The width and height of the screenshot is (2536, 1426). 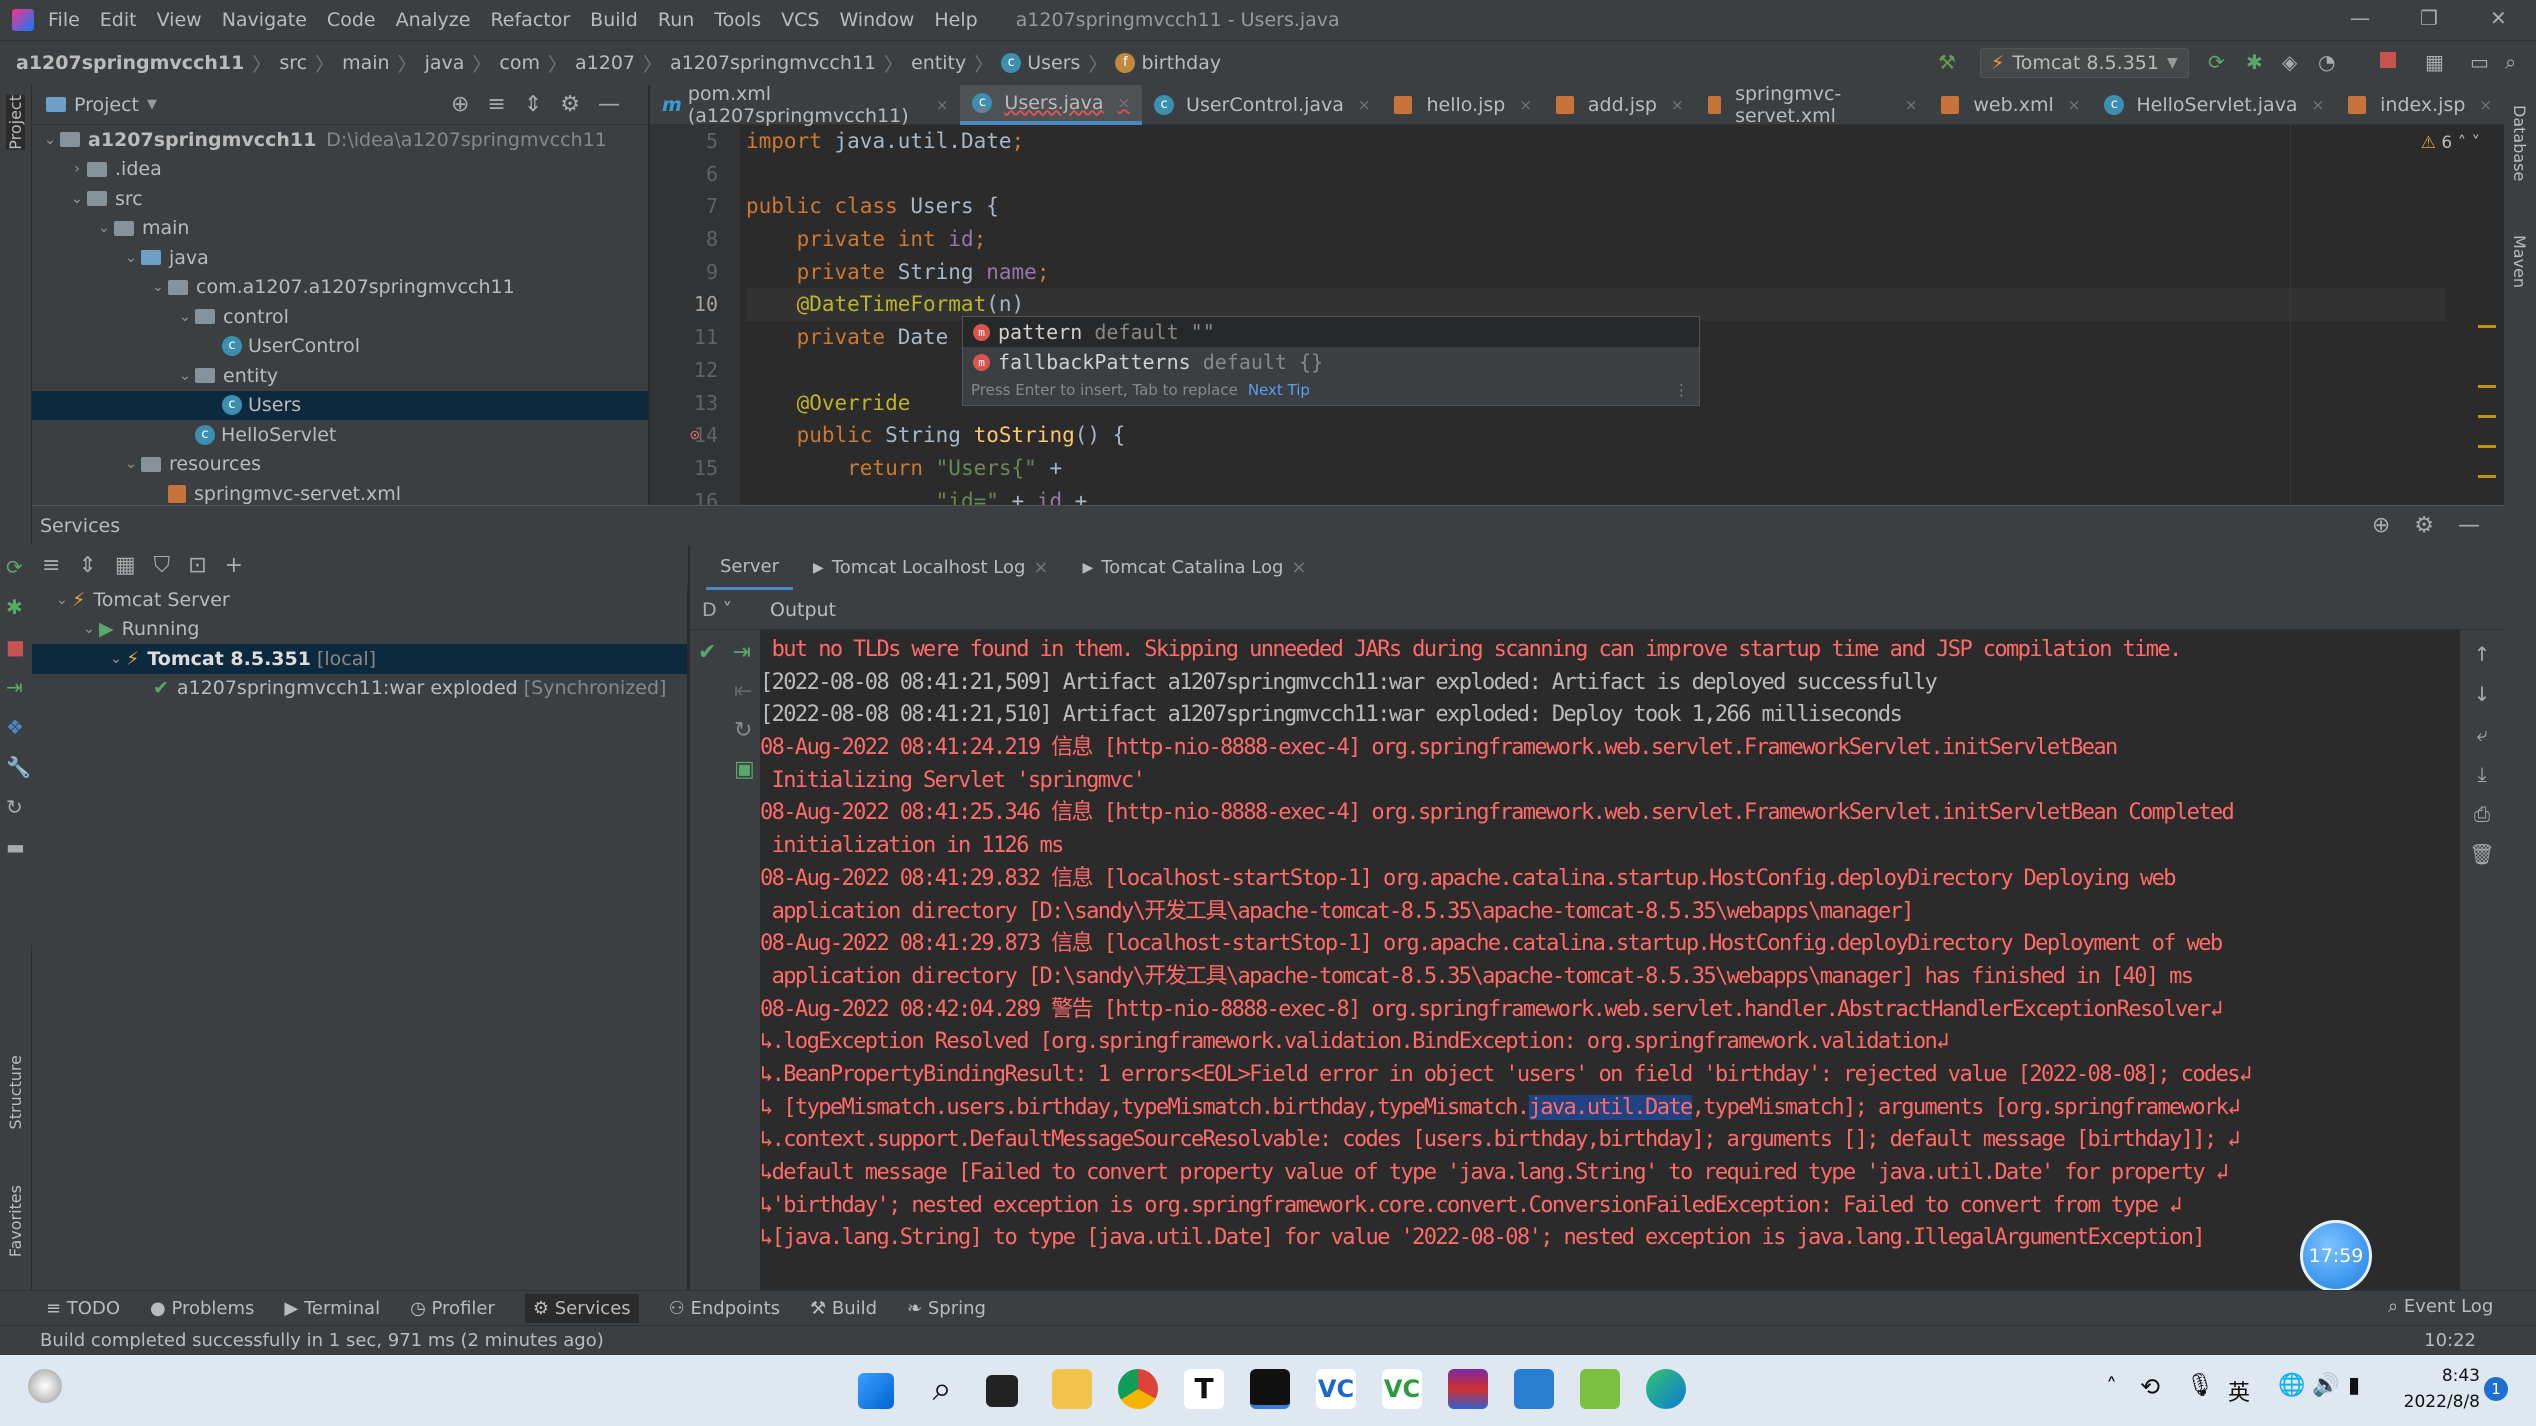 I want to click on tree-item: › .idea, so click(x=340, y=170).